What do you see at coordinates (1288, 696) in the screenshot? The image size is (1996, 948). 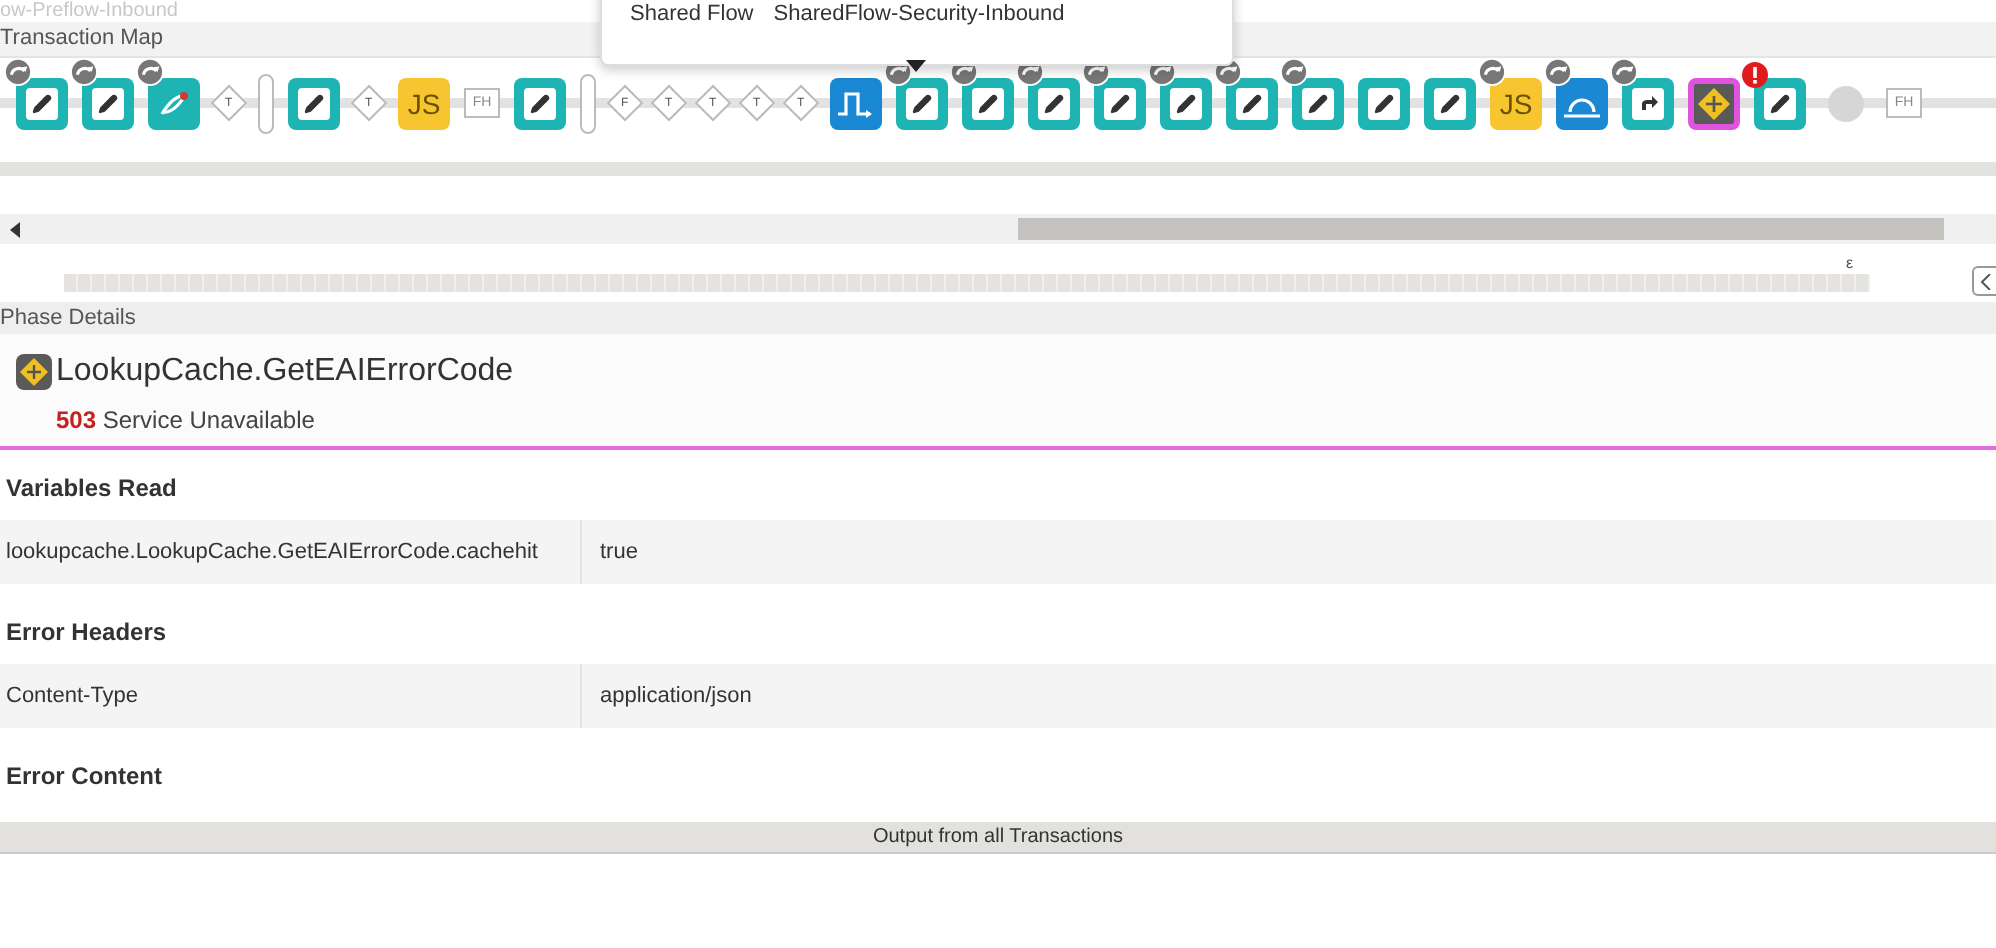 I see `table-cell: application/json` at bounding box center [1288, 696].